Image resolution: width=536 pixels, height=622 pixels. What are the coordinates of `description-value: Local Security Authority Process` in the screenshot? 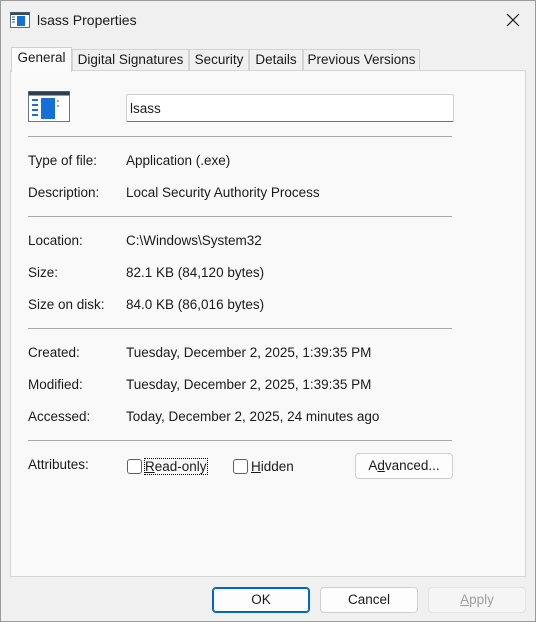 It's located at (223, 192).